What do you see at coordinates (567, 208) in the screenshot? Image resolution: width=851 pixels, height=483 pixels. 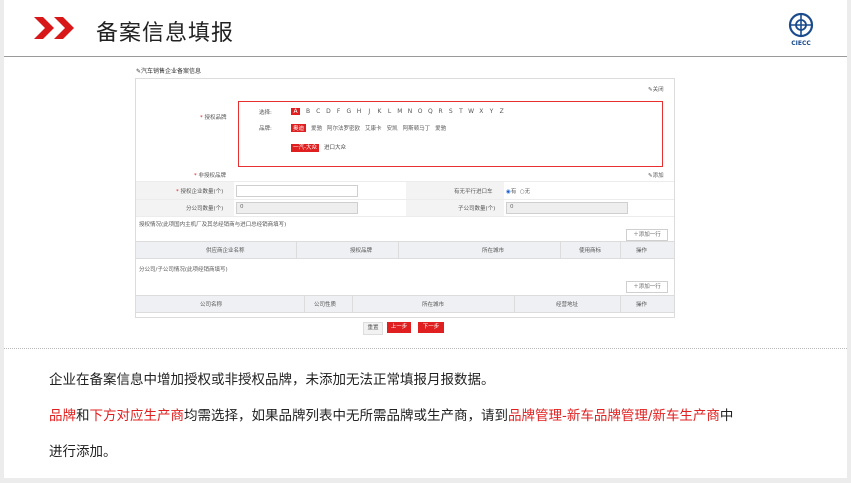 I see `sub-count-input: 0` at bounding box center [567, 208].